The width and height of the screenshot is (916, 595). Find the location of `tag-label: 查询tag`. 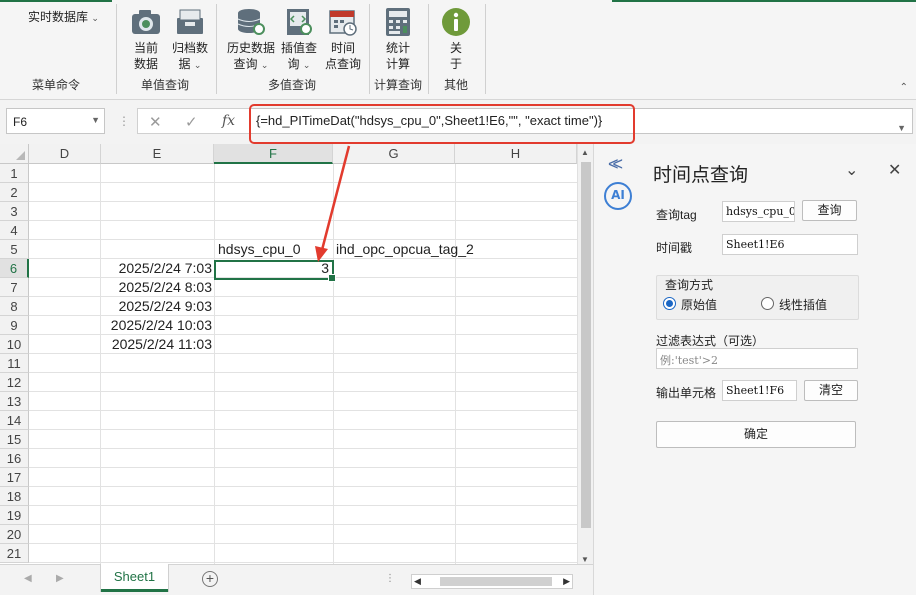

tag-label: 查询tag is located at coordinates (676, 215).